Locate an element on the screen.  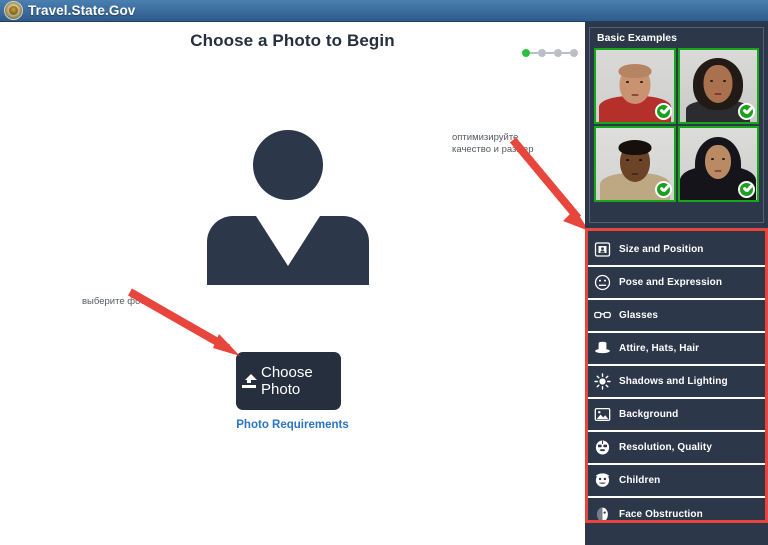
accordion-label: Background is located at coordinates (649, 414).